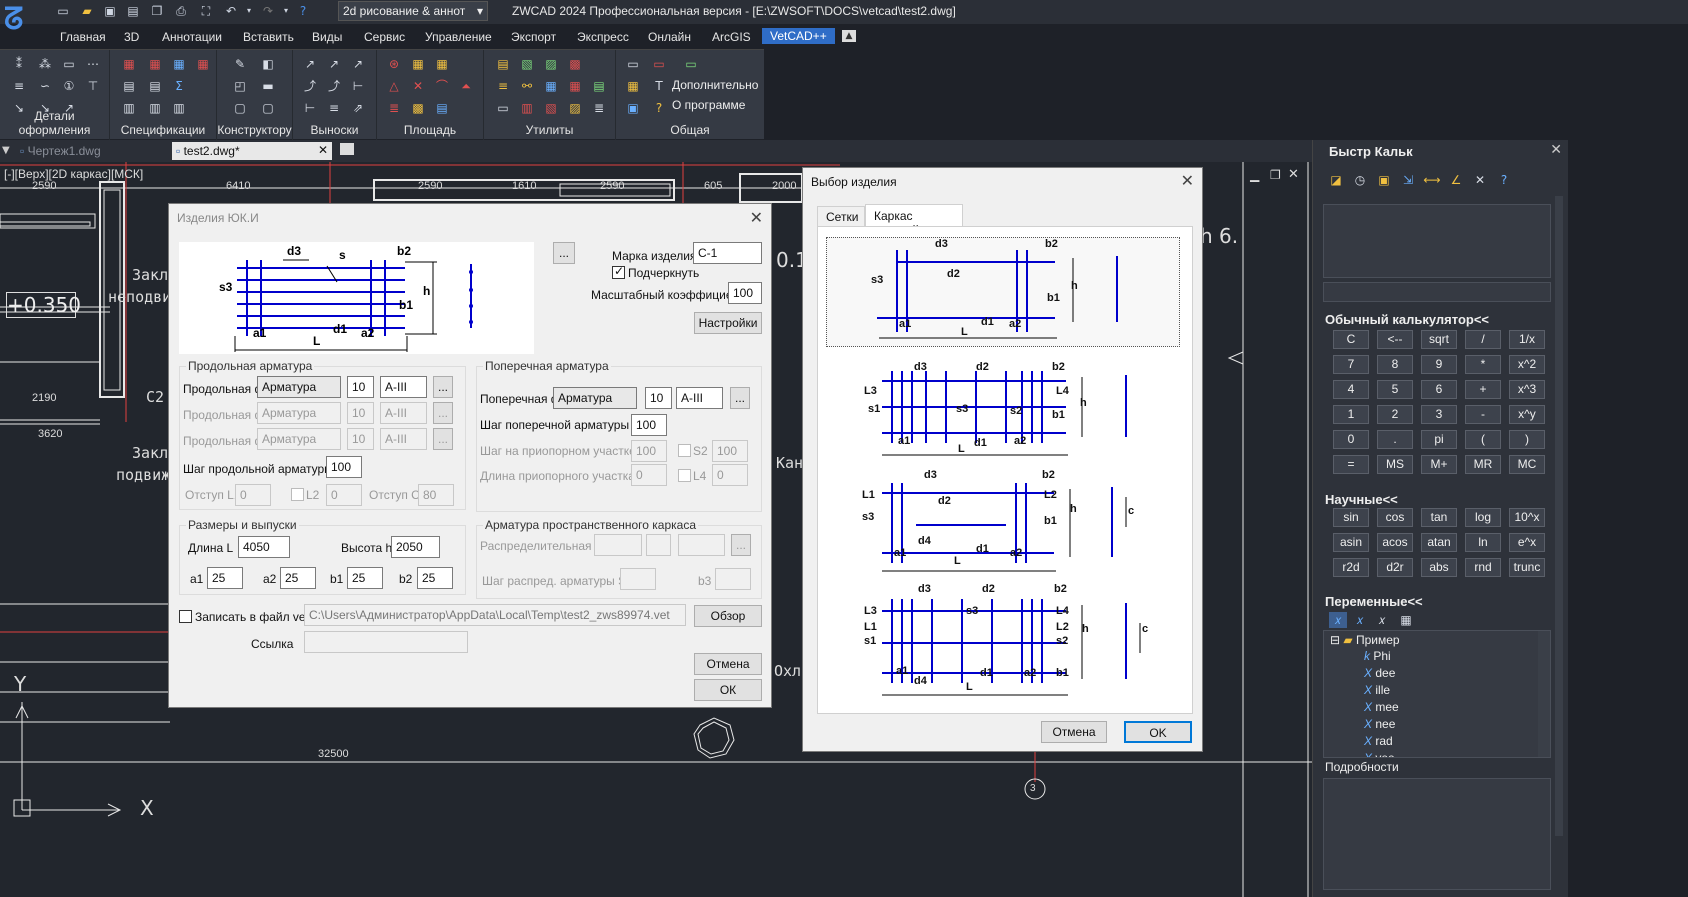 Image resolution: width=1688 pixels, height=897 pixels. Describe the element at coordinates (1483, 542) in the screenshot. I see `sci-key: ln` at that location.